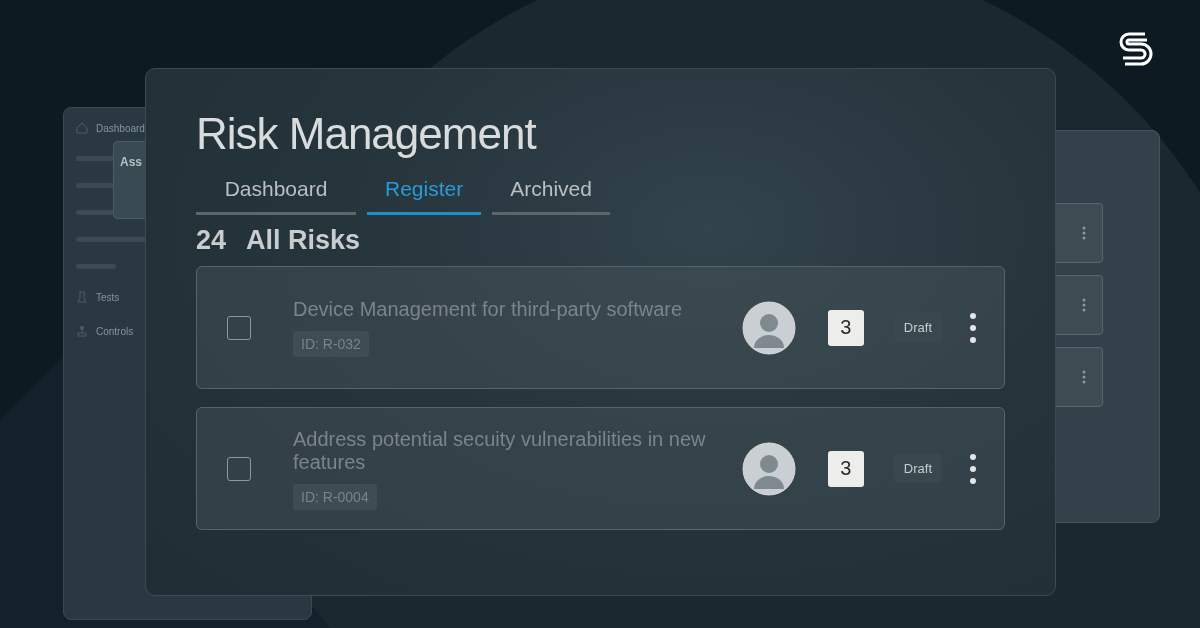 The image size is (1200, 628). Describe the element at coordinates (211, 240) in the screenshot. I see `risk-count: 24` at that location.